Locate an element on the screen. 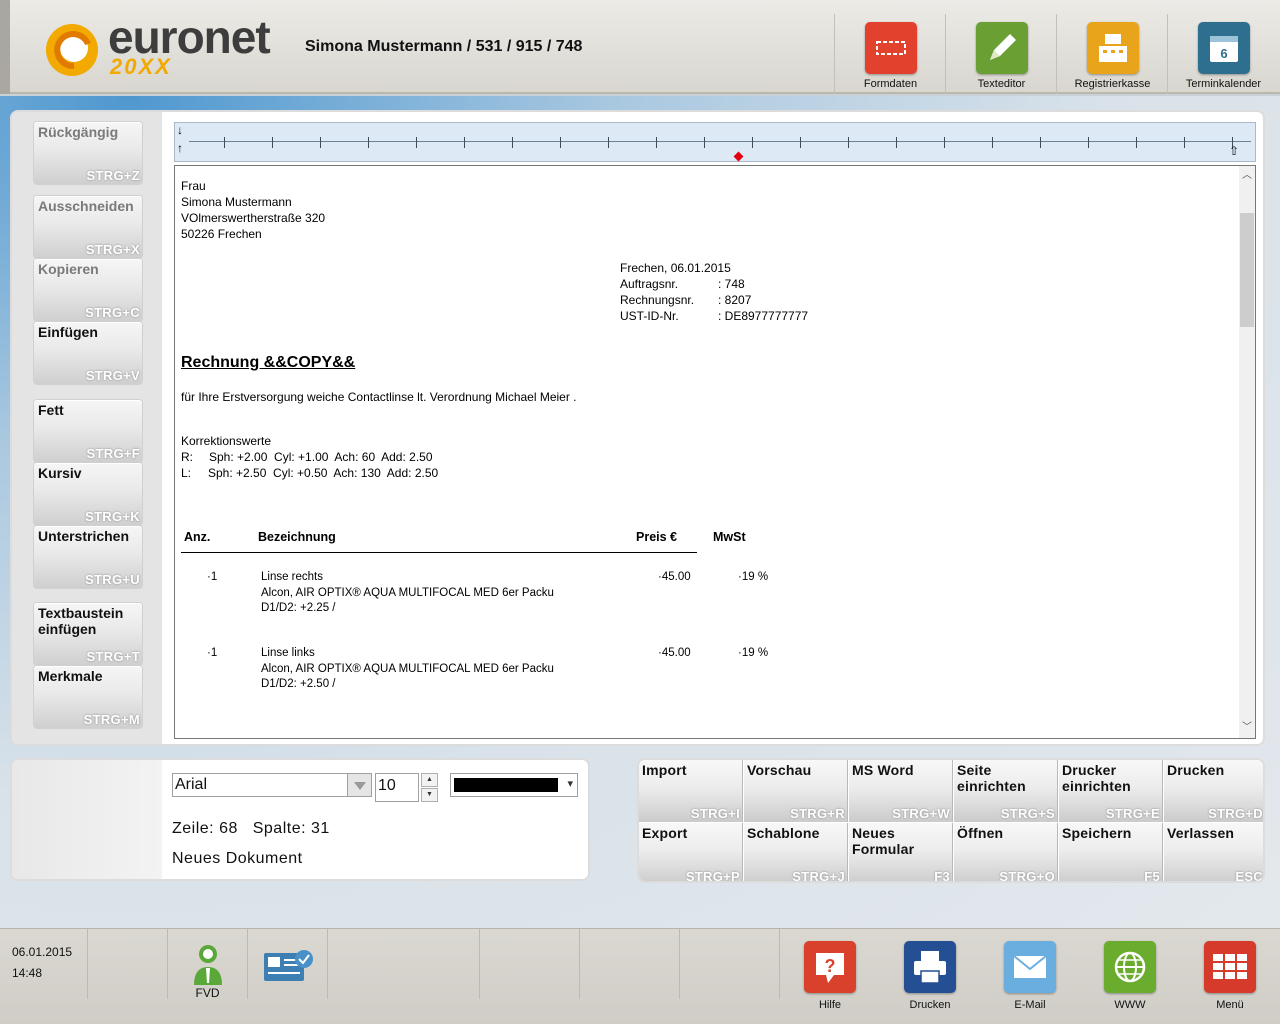 This screenshot has width=1280, height=1024. right-indent-marker-icon: ⇧ is located at coordinates (1234, 151).